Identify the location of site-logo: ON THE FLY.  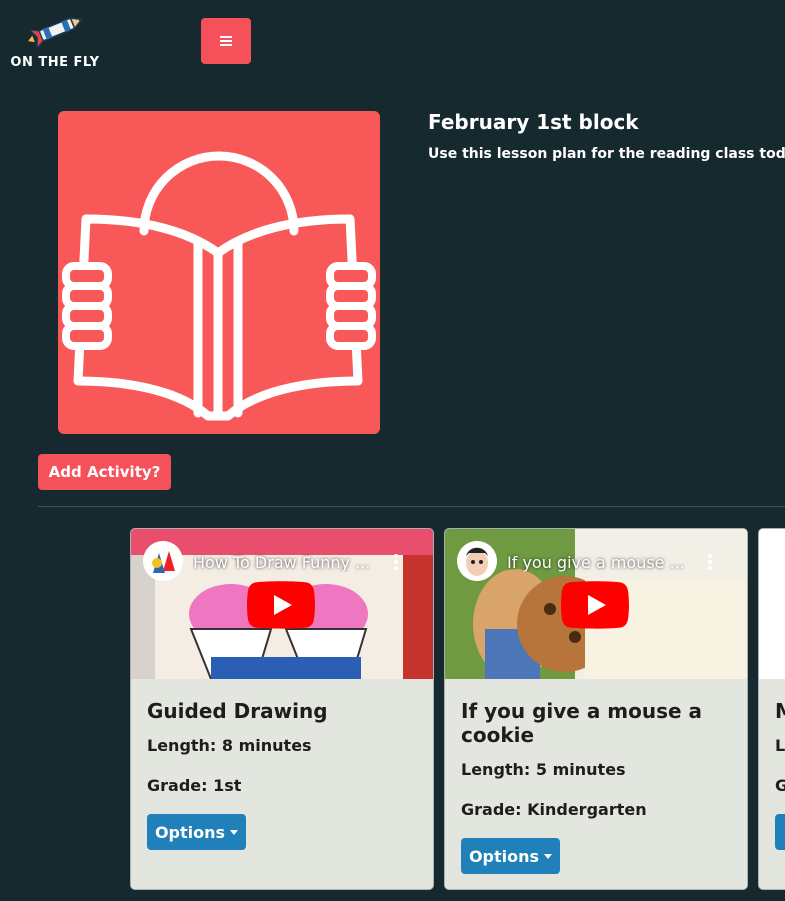
(56, 43).